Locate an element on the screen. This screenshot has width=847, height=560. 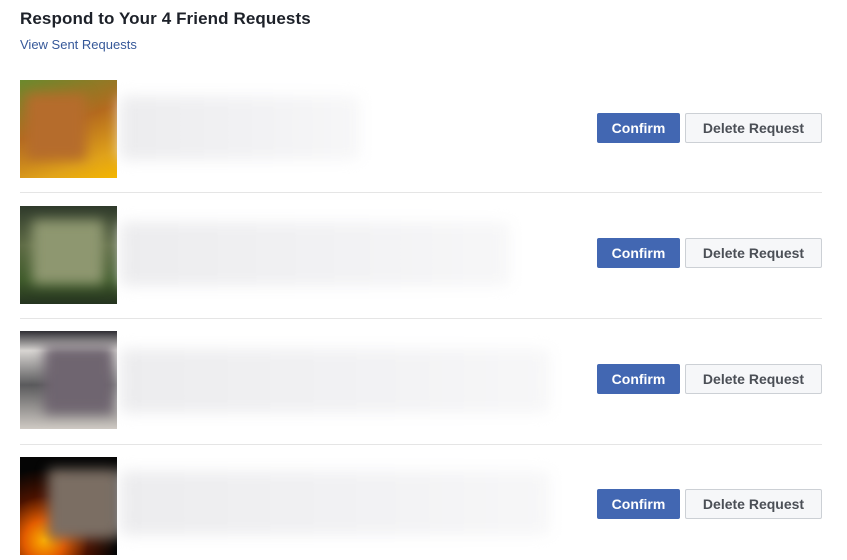
view-sent-requests-link: View Sent Requests is located at coordinates (78, 44).